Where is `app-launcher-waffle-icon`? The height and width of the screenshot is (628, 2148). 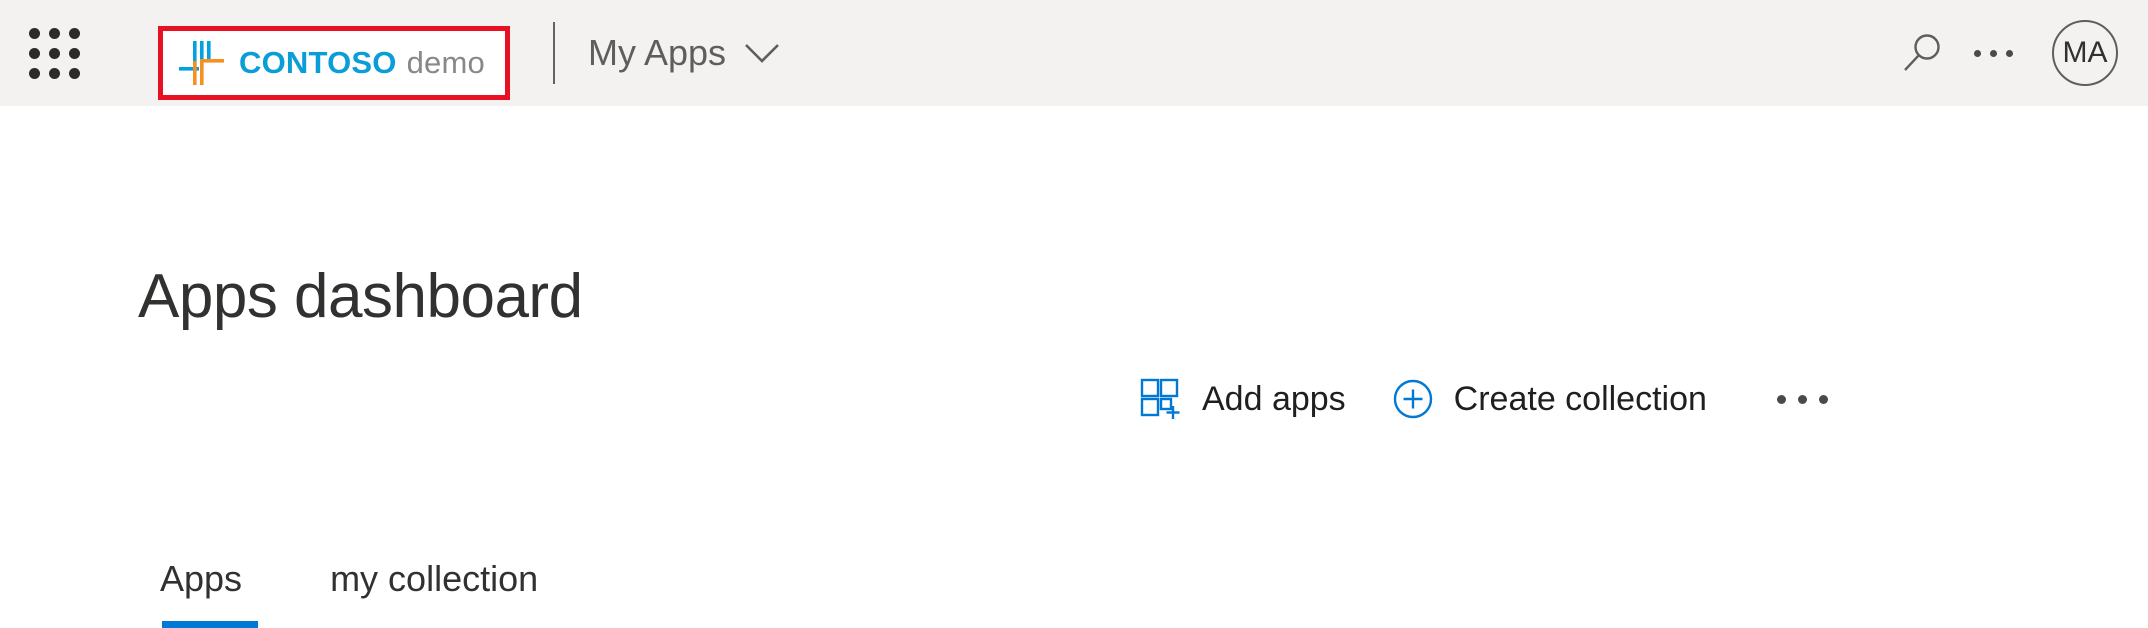 app-launcher-waffle-icon is located at coordinates (54, 53).